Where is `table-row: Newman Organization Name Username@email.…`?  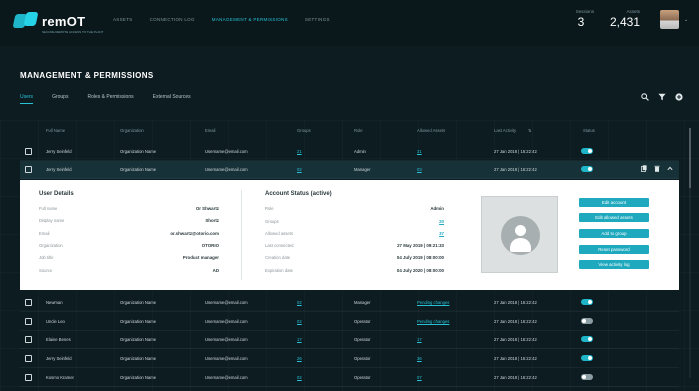 table-row: Newman Organization Name Username@email.… is located at coordinates (349, 303).